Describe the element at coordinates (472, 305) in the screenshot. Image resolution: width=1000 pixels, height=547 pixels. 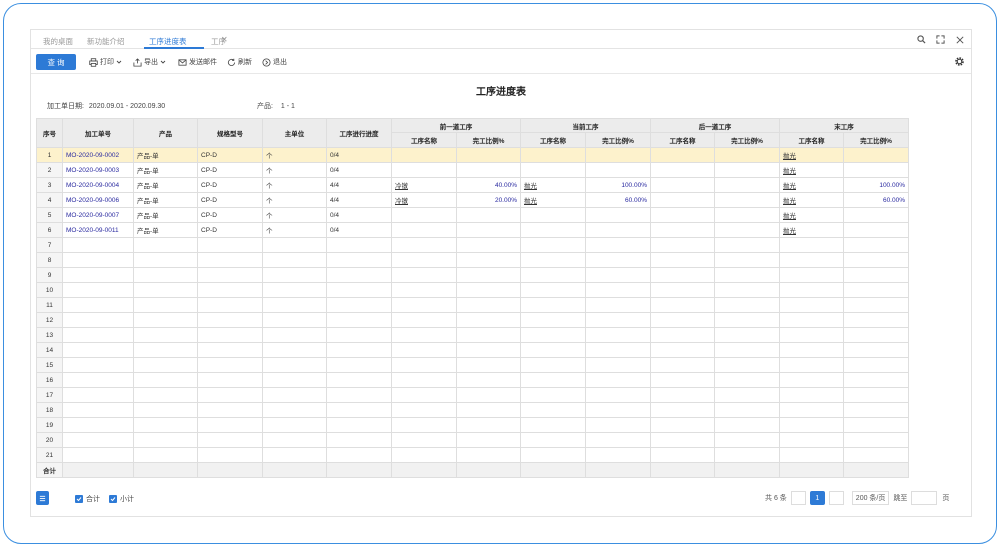
I see `table-row: 11` at that location.